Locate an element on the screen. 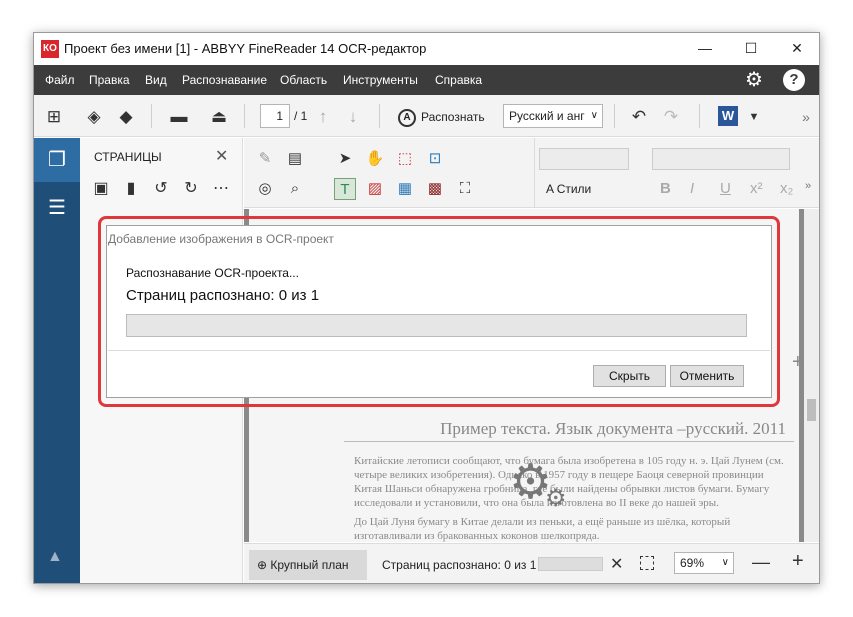 This screenshot has height=617, width=853. rotate-left-icon: ↺ is located at coordinates (161, 189).